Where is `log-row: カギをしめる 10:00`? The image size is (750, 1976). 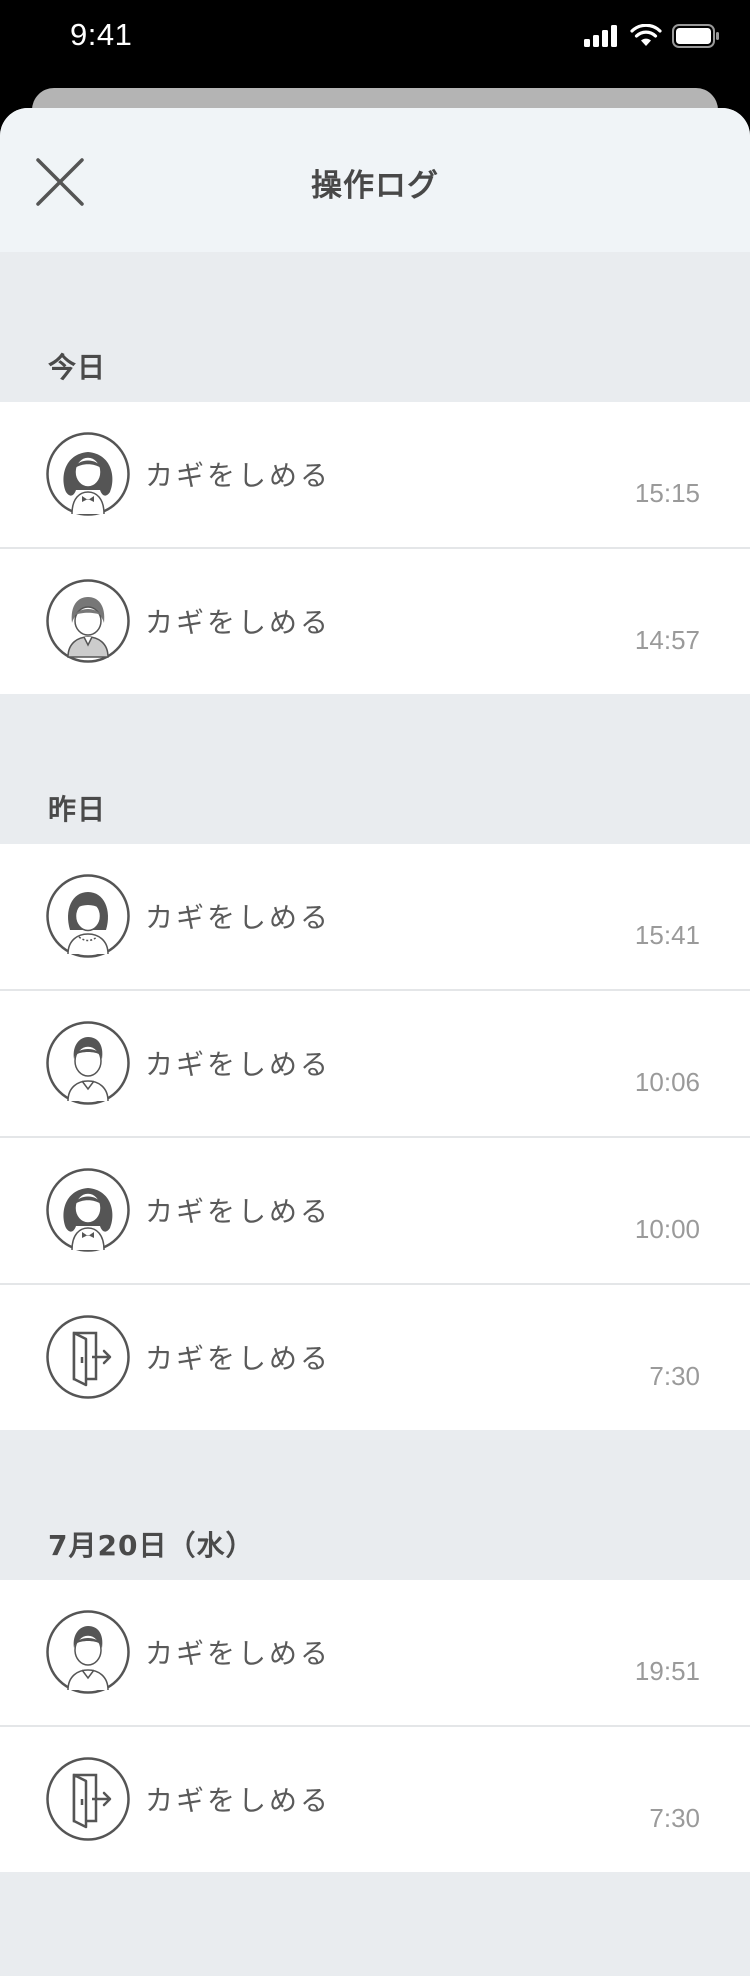
log-row: カギをしめる 10:00 is located at coordinates (375, 1211).